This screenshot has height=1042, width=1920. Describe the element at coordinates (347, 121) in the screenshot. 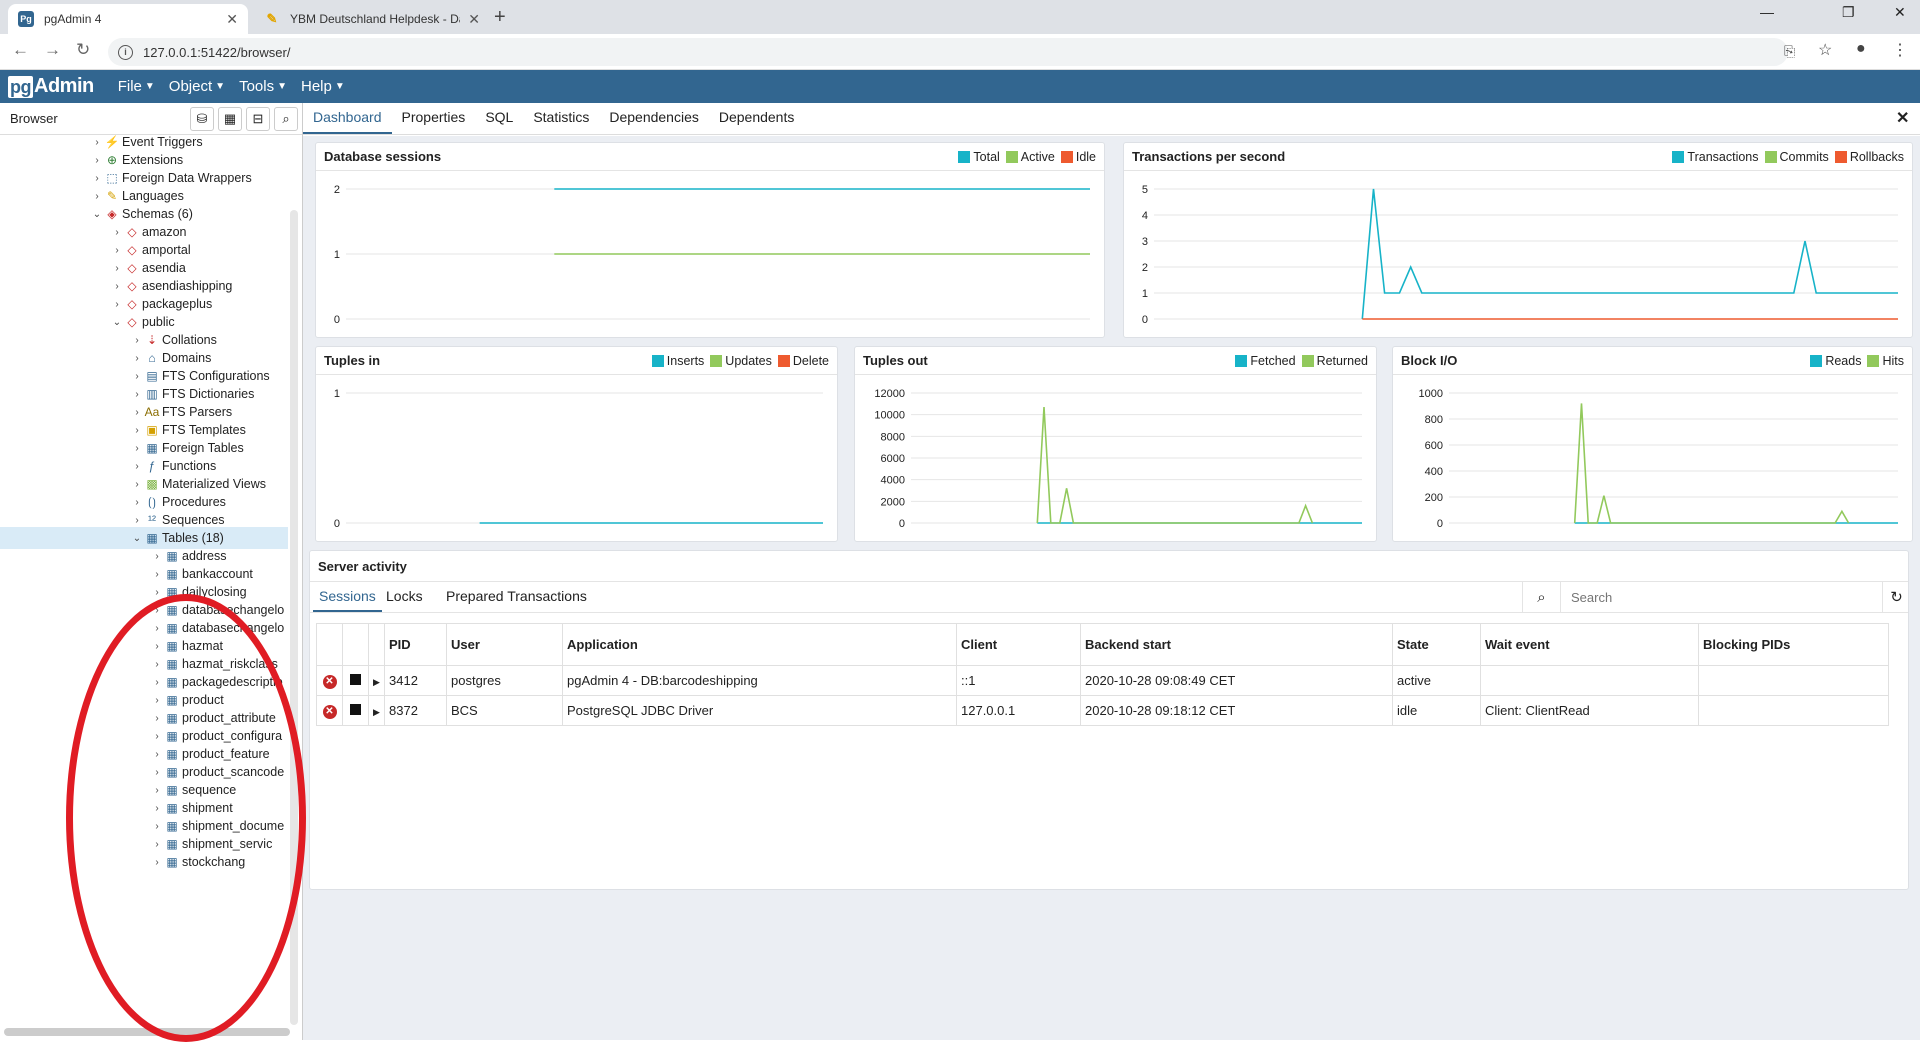

I see `tab-dashboard: Dashboard` at that location.